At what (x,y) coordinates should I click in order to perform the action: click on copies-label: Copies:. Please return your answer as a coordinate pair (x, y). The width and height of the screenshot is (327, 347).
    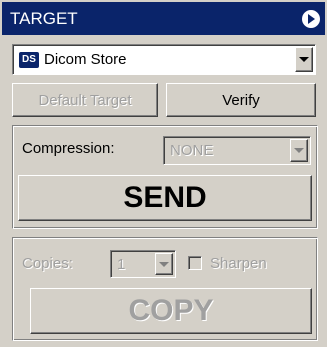
    Looking at the image, I should click on (47, 263).